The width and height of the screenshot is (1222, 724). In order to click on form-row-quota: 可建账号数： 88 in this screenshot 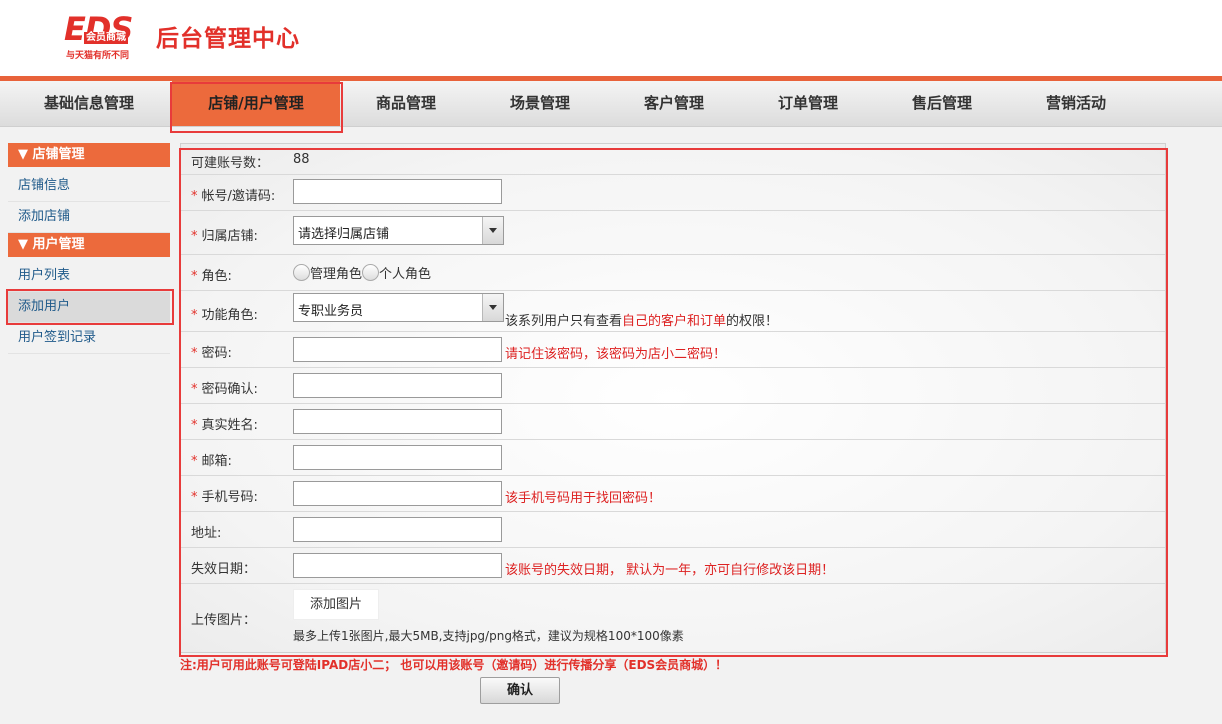, I will do `click(673, 159)`.